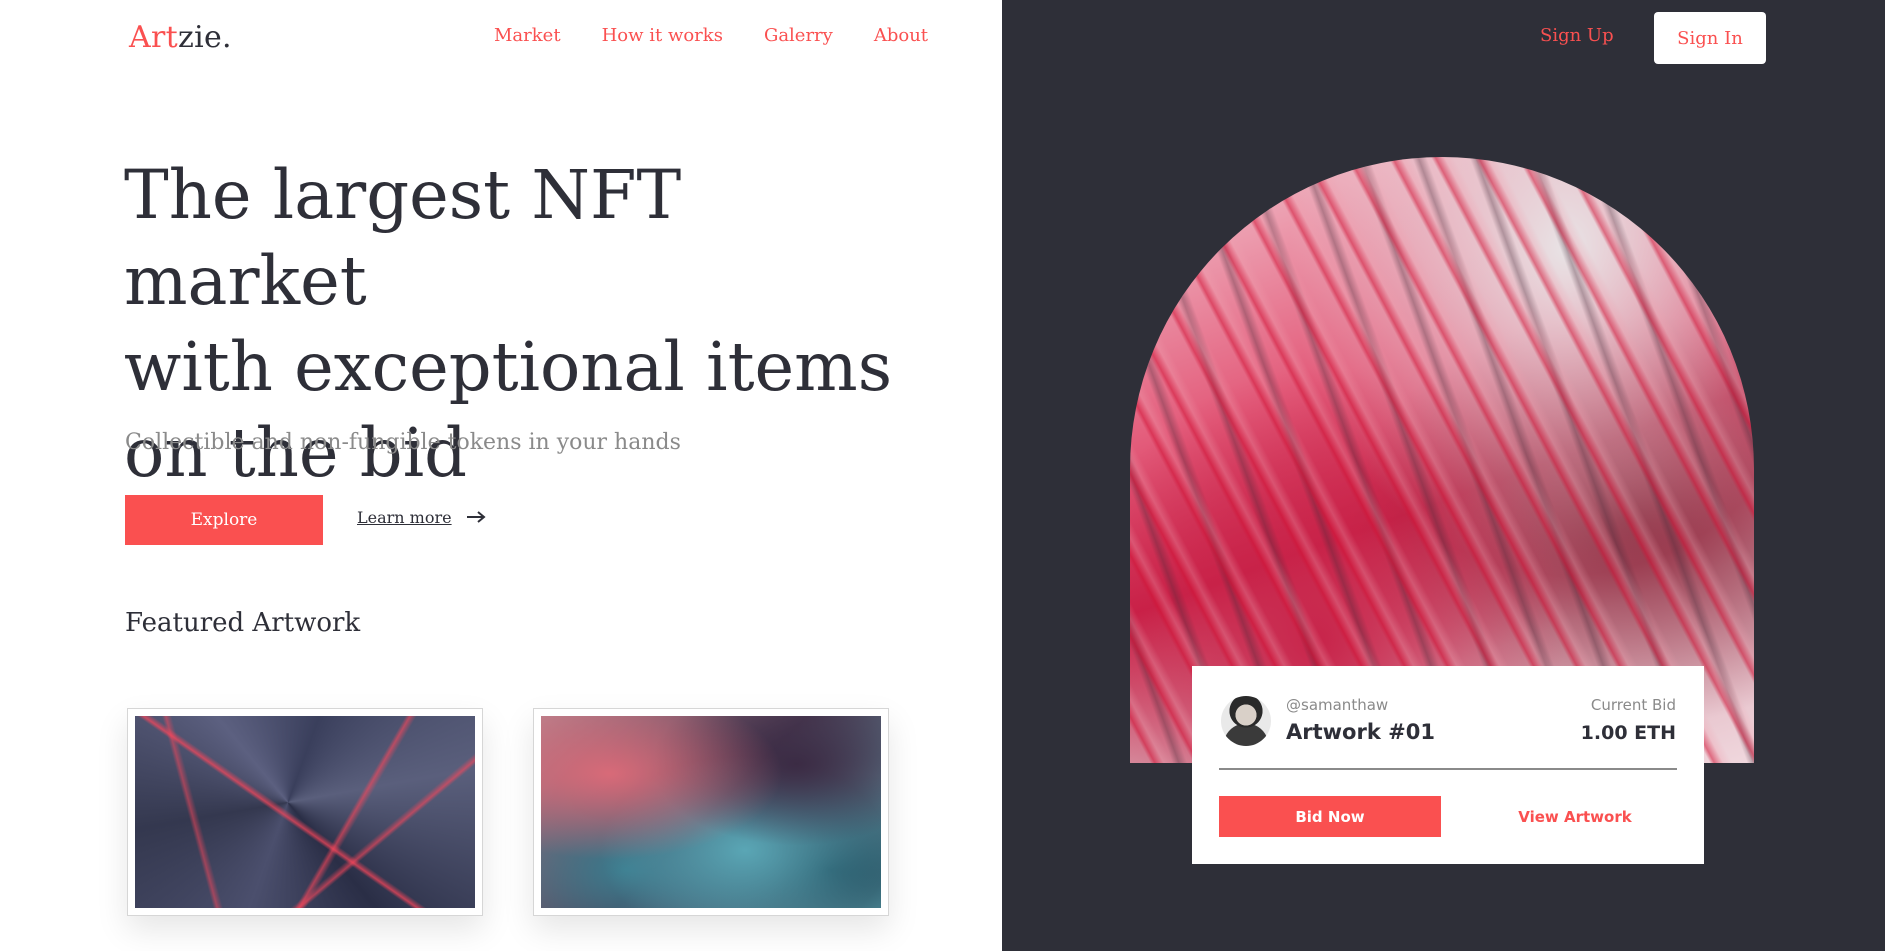 The image size is (1885, 951). Describe the element at coordinates (1448, 769) in the screenshot. I see `divider` at that location.